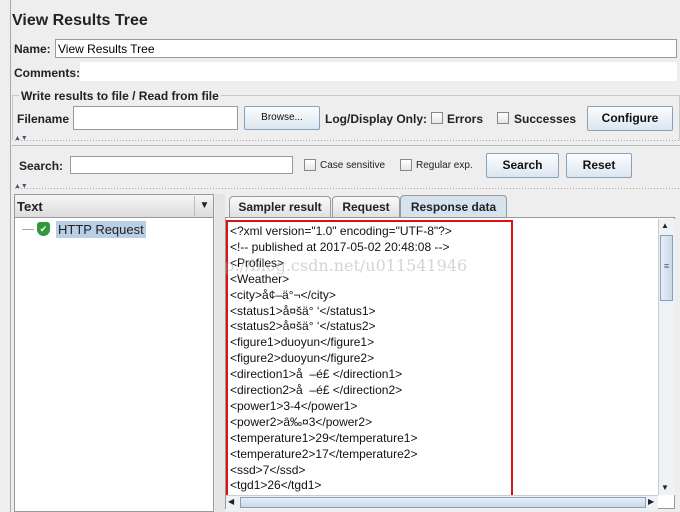 The height and width of the screenshot is (512, 680). I want to click on splitter-middle, so click(347, 189).